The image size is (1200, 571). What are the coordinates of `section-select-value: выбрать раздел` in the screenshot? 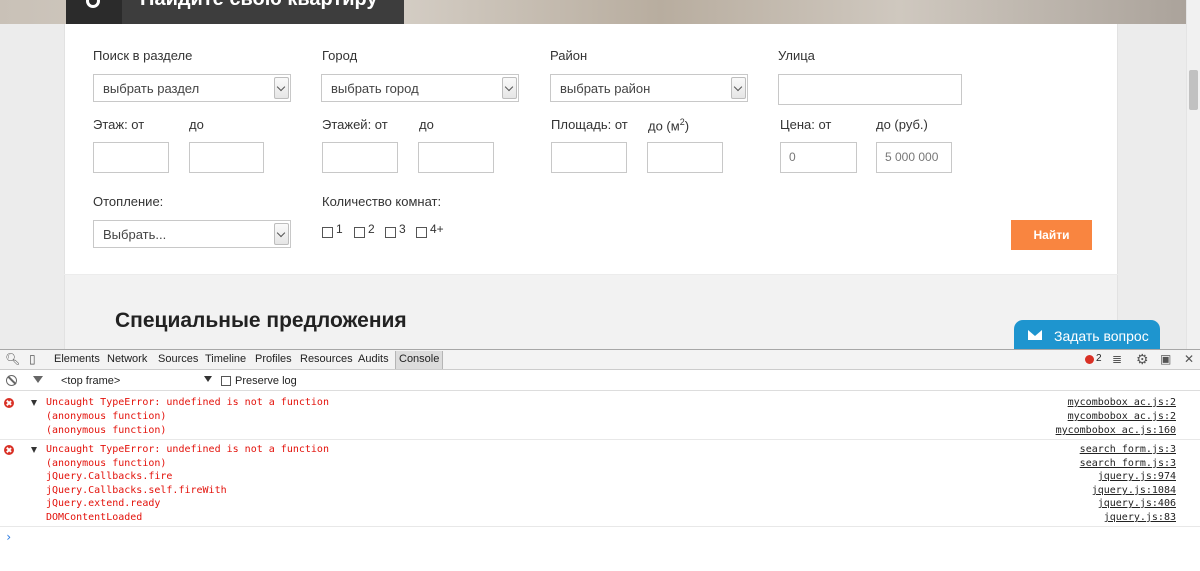 It's located at (151, 88).